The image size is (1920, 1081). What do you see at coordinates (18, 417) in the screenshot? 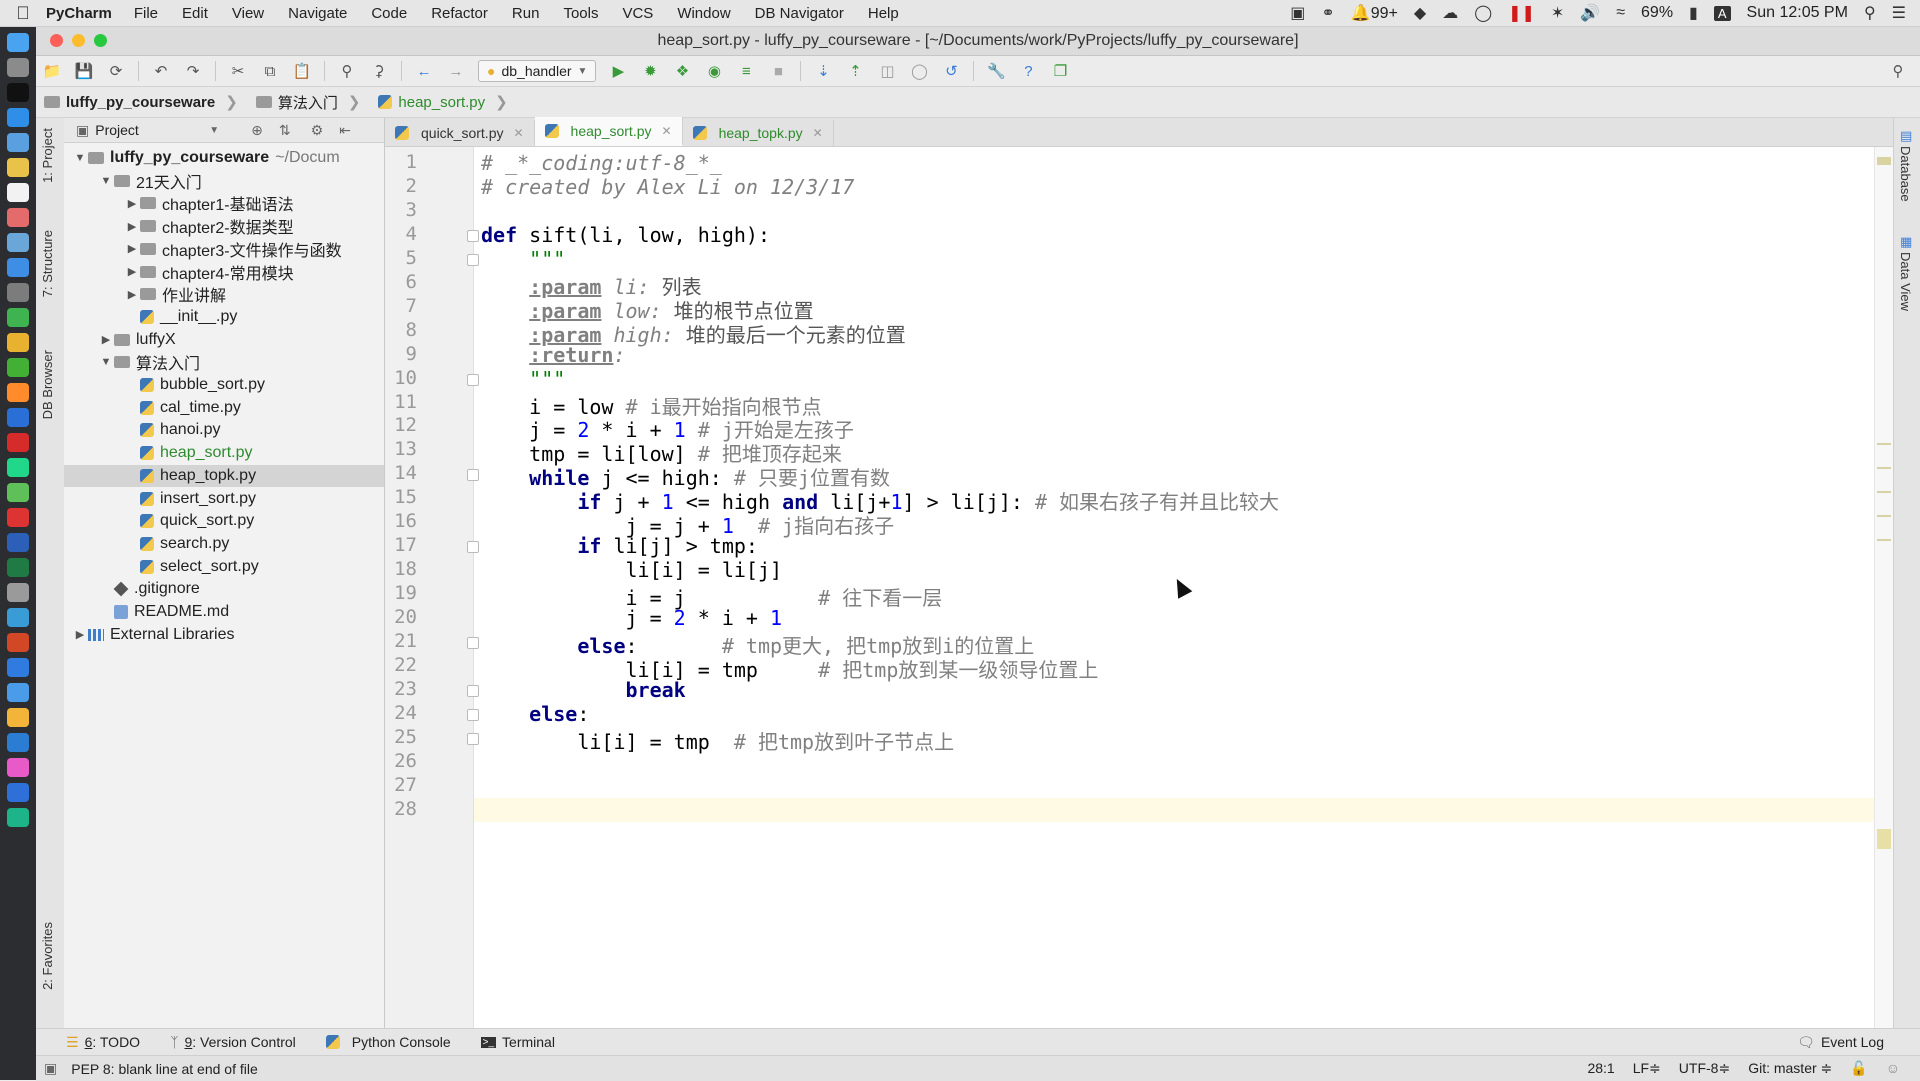
I see `dock-qq-icon` at bounding box center [18, 417].